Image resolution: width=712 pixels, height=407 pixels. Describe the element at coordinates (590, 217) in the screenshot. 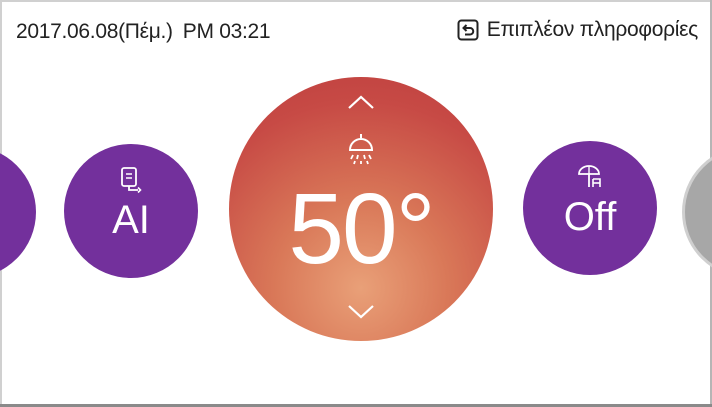

I see `mode-off-label: Off` at that location.